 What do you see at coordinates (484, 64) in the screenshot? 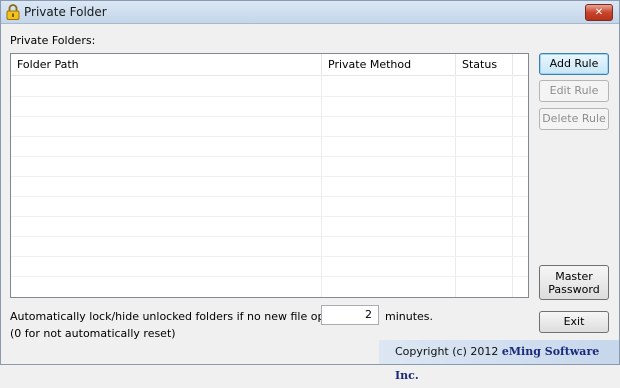
I see `column-header-status: Status` at bounding box center [484, 64].